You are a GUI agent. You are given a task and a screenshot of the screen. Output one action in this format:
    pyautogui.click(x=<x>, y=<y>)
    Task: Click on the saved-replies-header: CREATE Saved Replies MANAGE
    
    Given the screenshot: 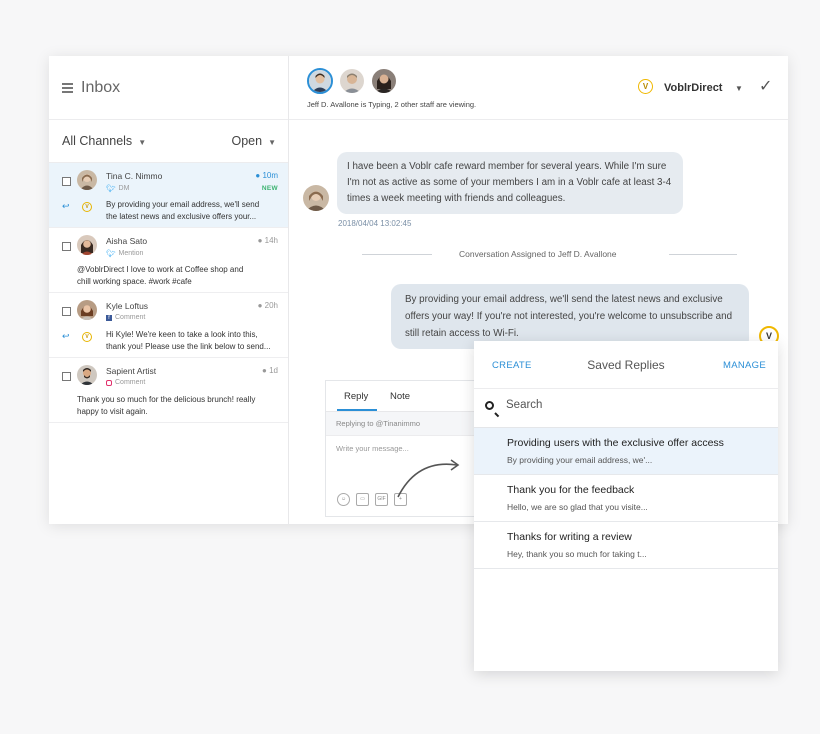 What is the action you would take?
    pyautogui.click(x=626, y=365)
    